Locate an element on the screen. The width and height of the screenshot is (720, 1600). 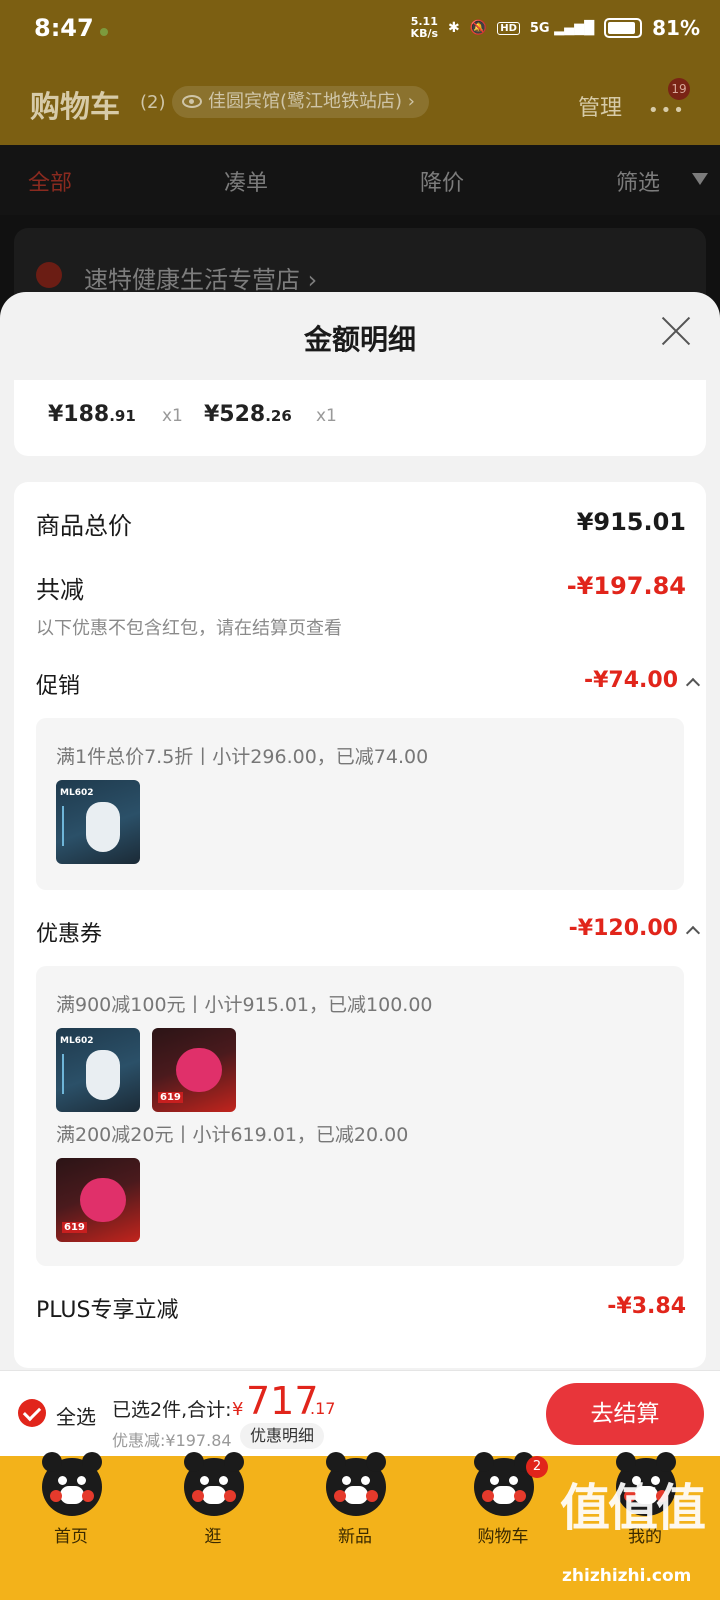
status-icons: 5.11 KB/s ✱ 🔕 HD 5G ▂▄▆█ 81% is located at coordinates (555, 28).